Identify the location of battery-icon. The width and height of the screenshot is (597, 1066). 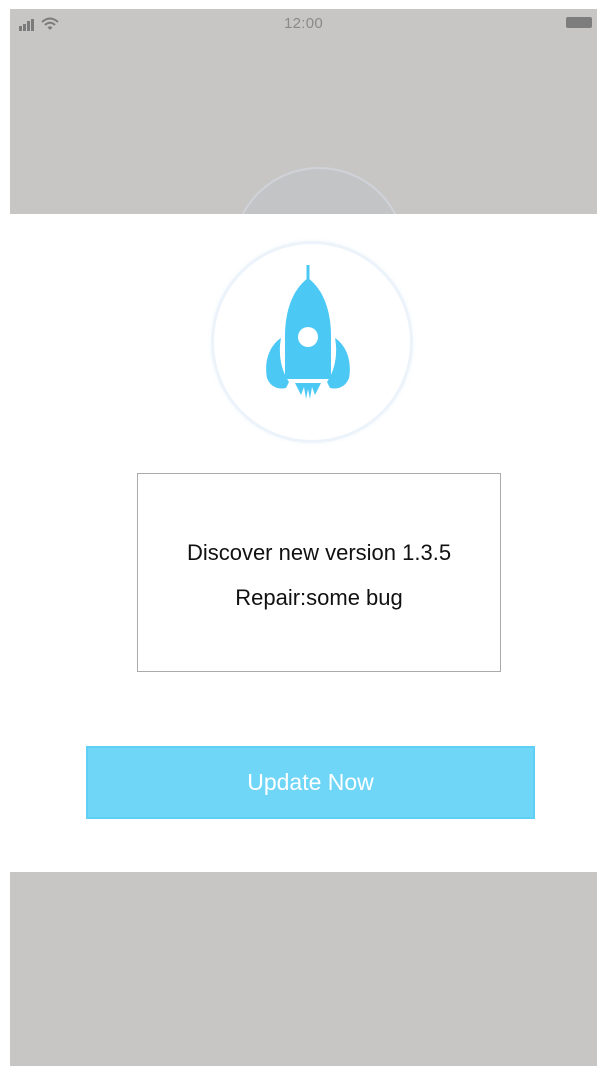
(579, 22).